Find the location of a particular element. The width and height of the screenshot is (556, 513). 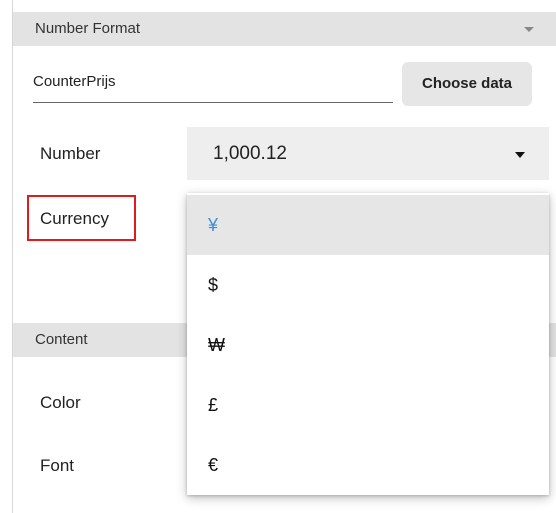

number-format-selected: 1,000.12 is located at coordinates (250, 153).